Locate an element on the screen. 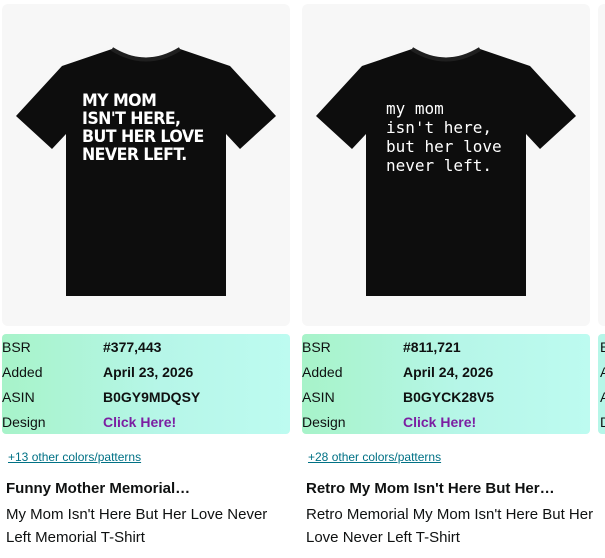  other-colors-link: +13 other colors/patterns is located at coordinates (74, 457).